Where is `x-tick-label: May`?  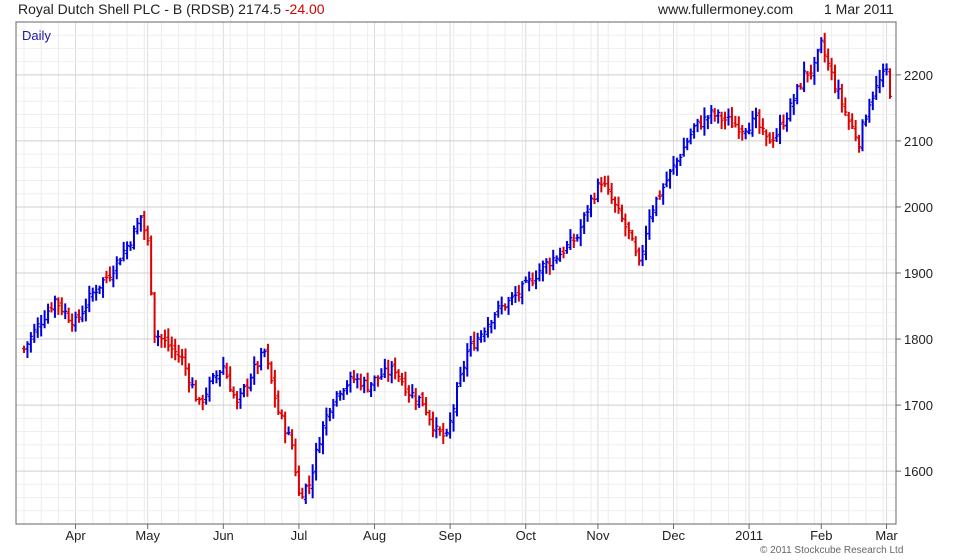 x-tick-label: May is located at coordinates (147, 535).